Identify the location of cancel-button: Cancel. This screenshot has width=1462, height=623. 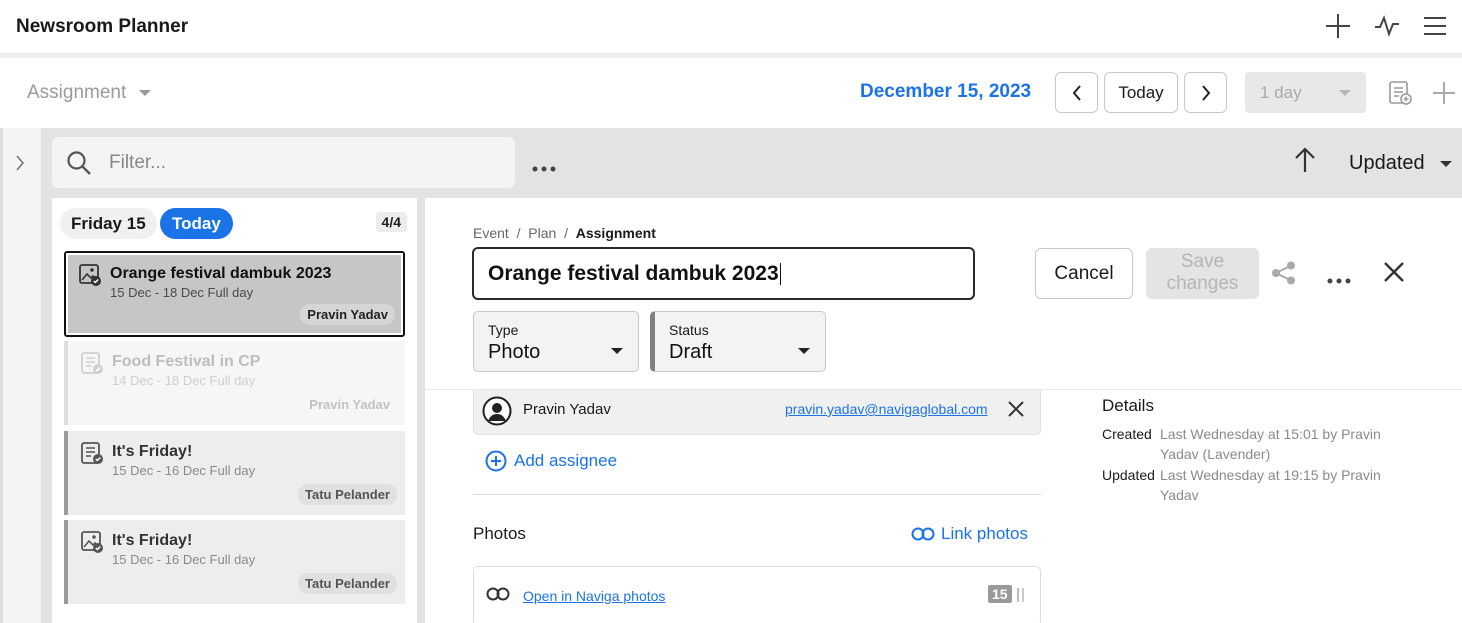
(1084, 273).